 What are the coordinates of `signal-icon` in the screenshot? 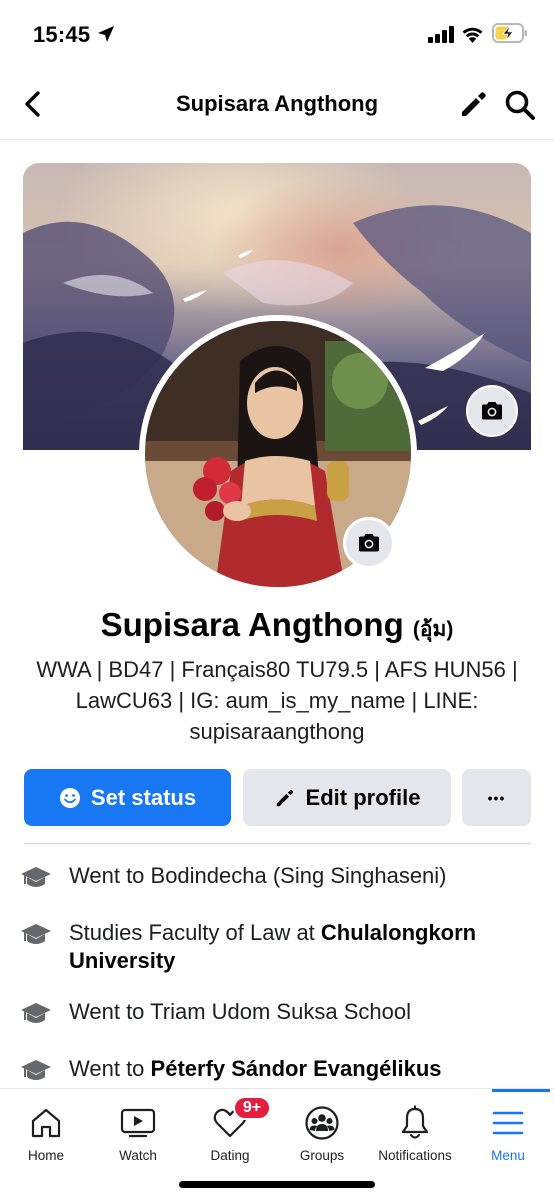 It's located at (441, 34).